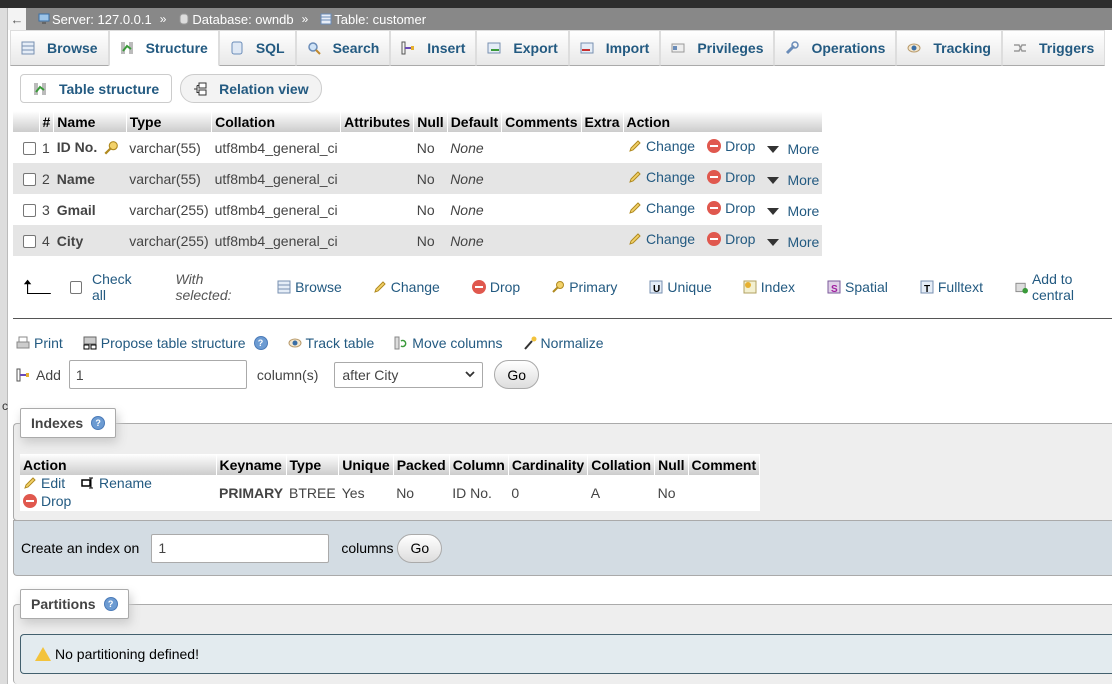 The image size is (1112, 684). Describe the element at coordinates (448, 343) in the screenshot. I see `move-columns-link: Move columns` at that location.